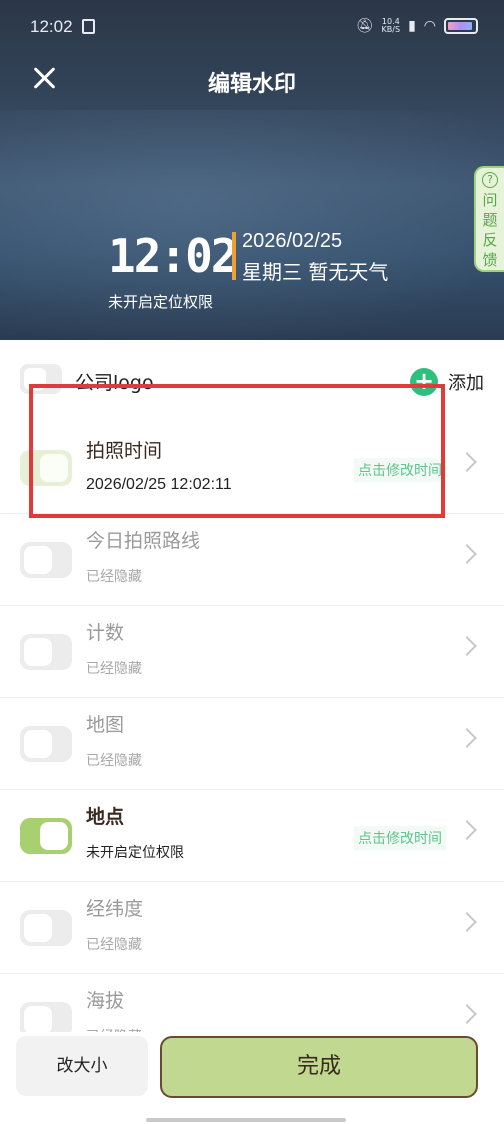  Describe the element at coordinates (391, 29) in the screenshot. I see `speed-unit: KB/S` at that location.